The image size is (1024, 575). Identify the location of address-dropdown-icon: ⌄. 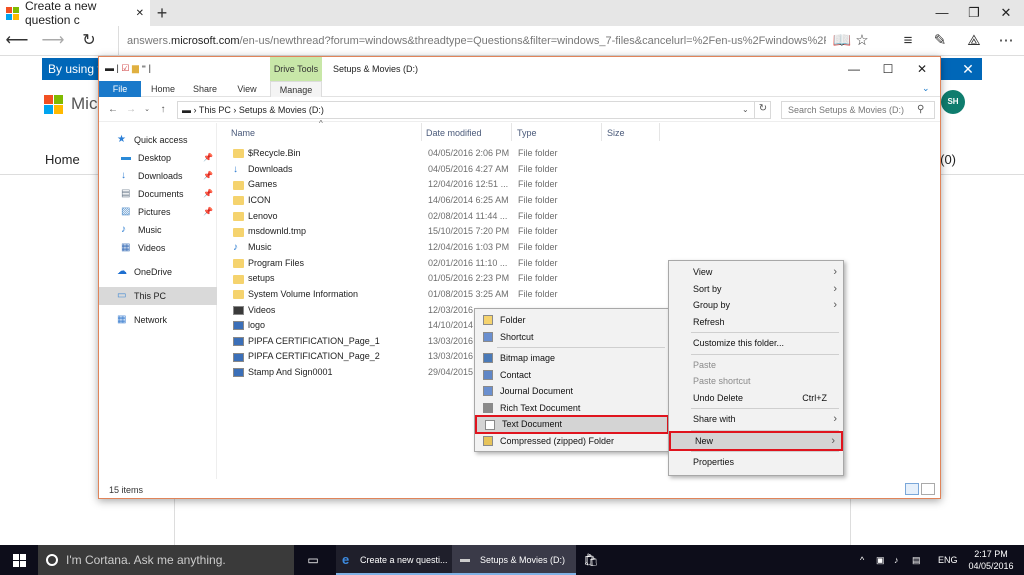
(745, 110).